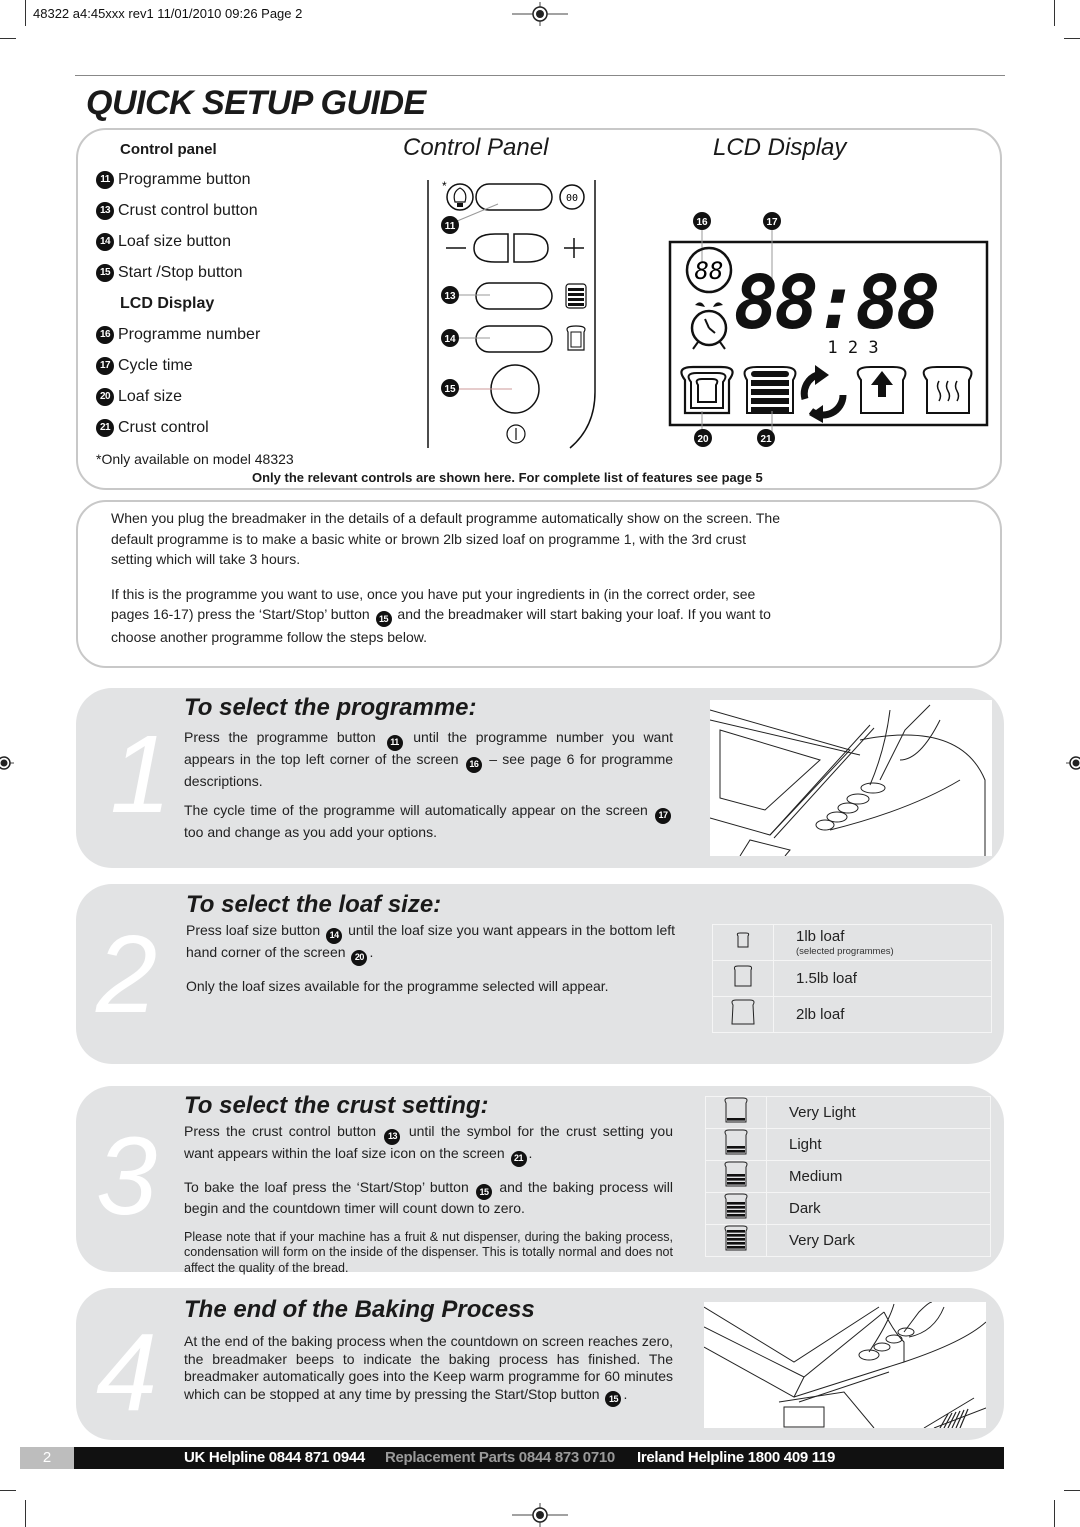 The image size is (1080, 1527). What do you see at coordinates (848, 1144) in the screenshot?
I see `crust-setting-row: Light` at bounding box center [848, 1144].